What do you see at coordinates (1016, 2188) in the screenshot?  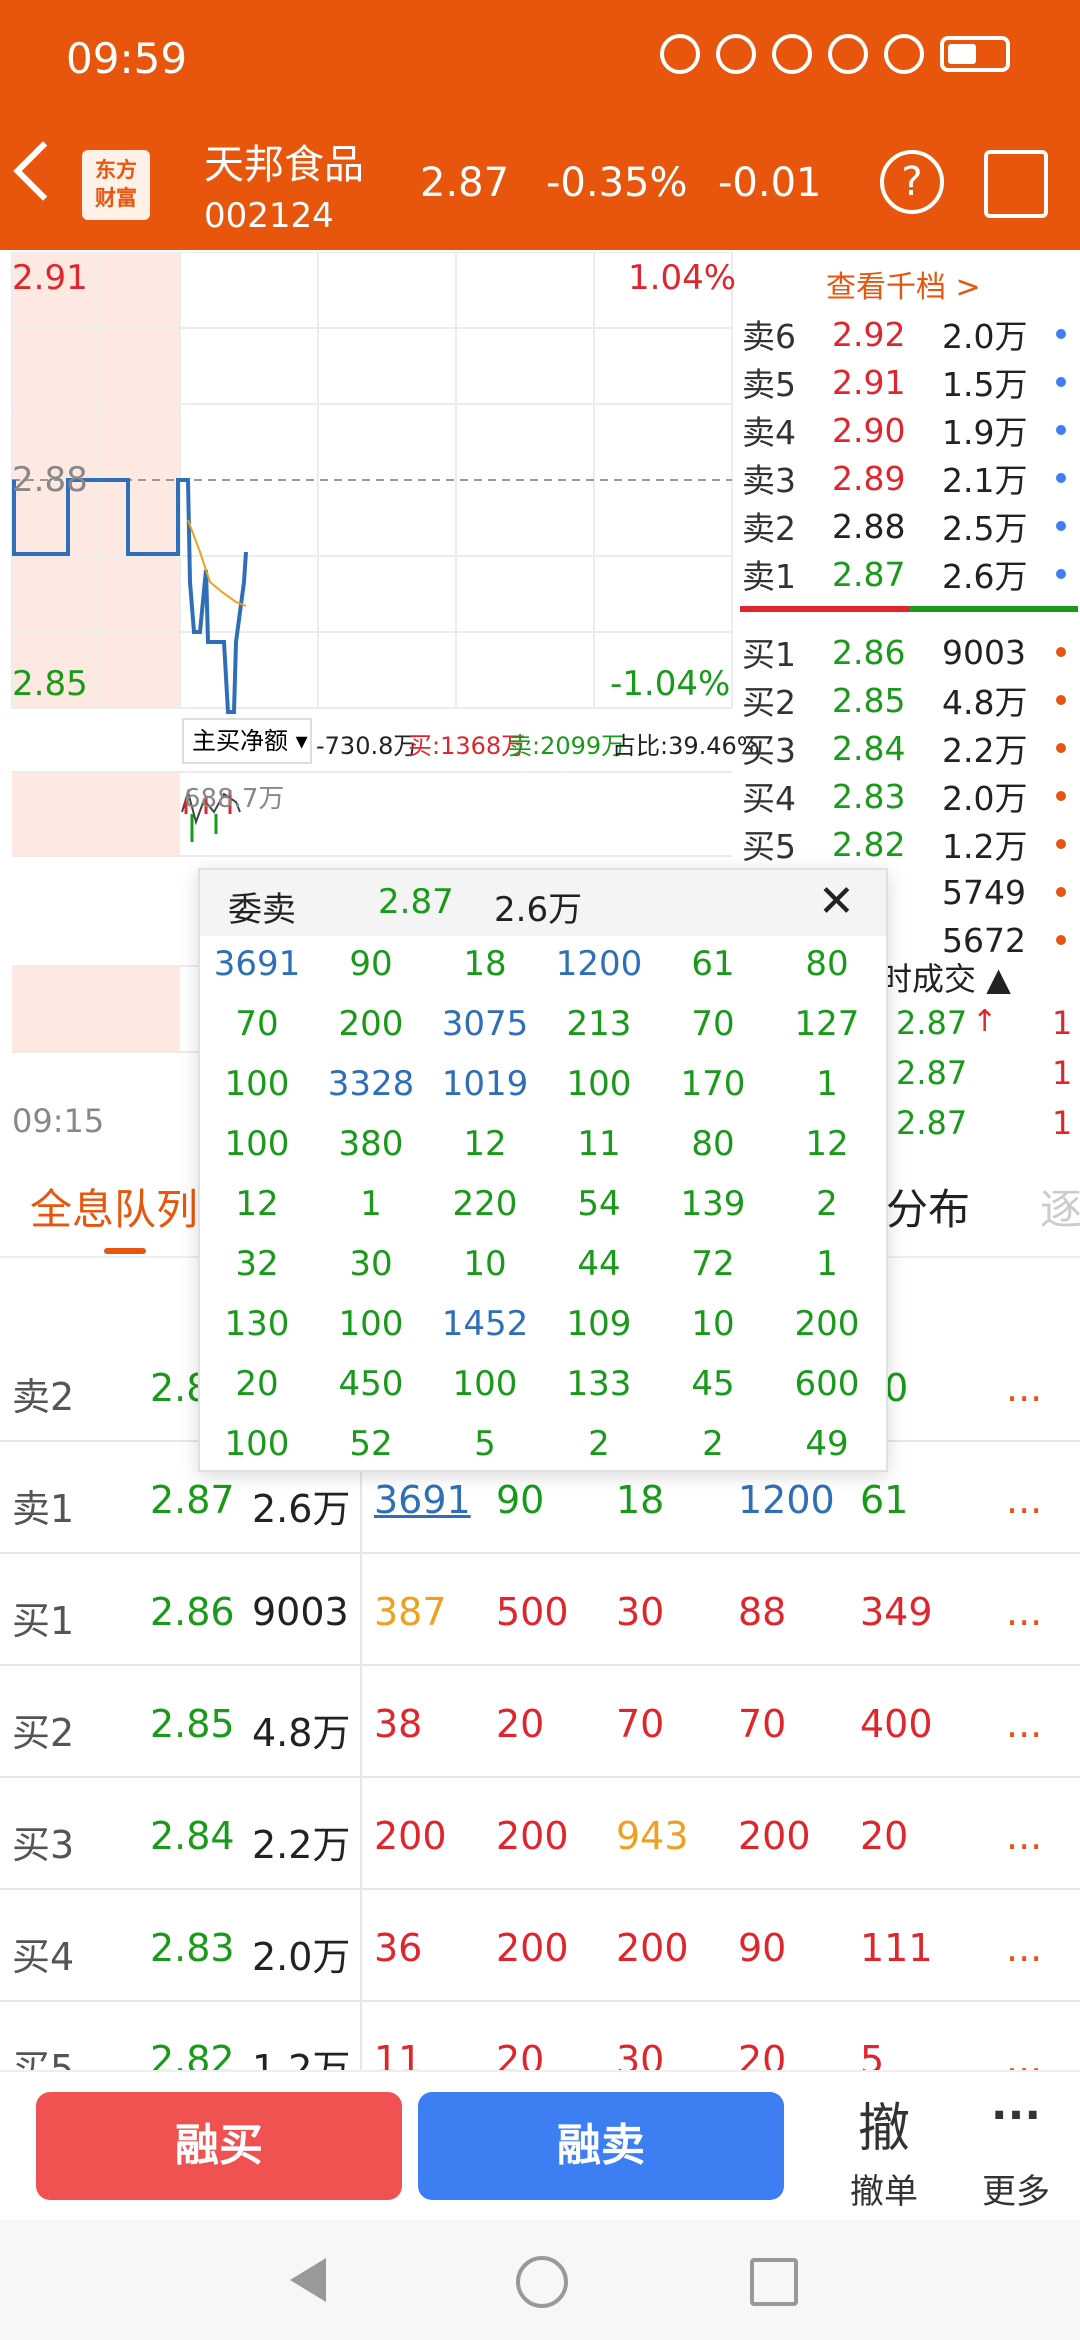 I see `more-button: 更多` at bounding box center [1016, 2188].